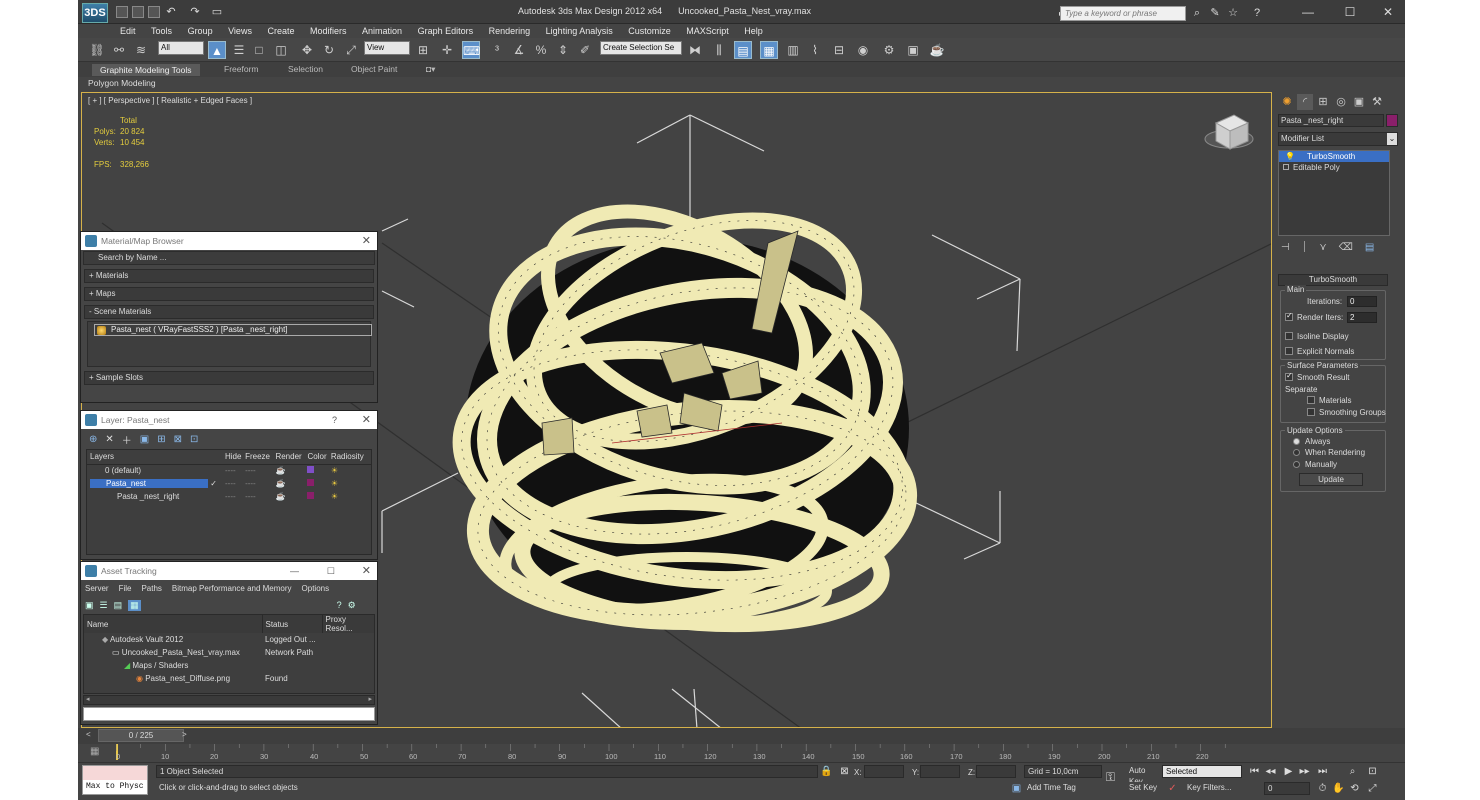 The height and width of the screenshot is (800, 1480). I want to click on zoom-extents-icon: ⊡, so click(1372, 771).